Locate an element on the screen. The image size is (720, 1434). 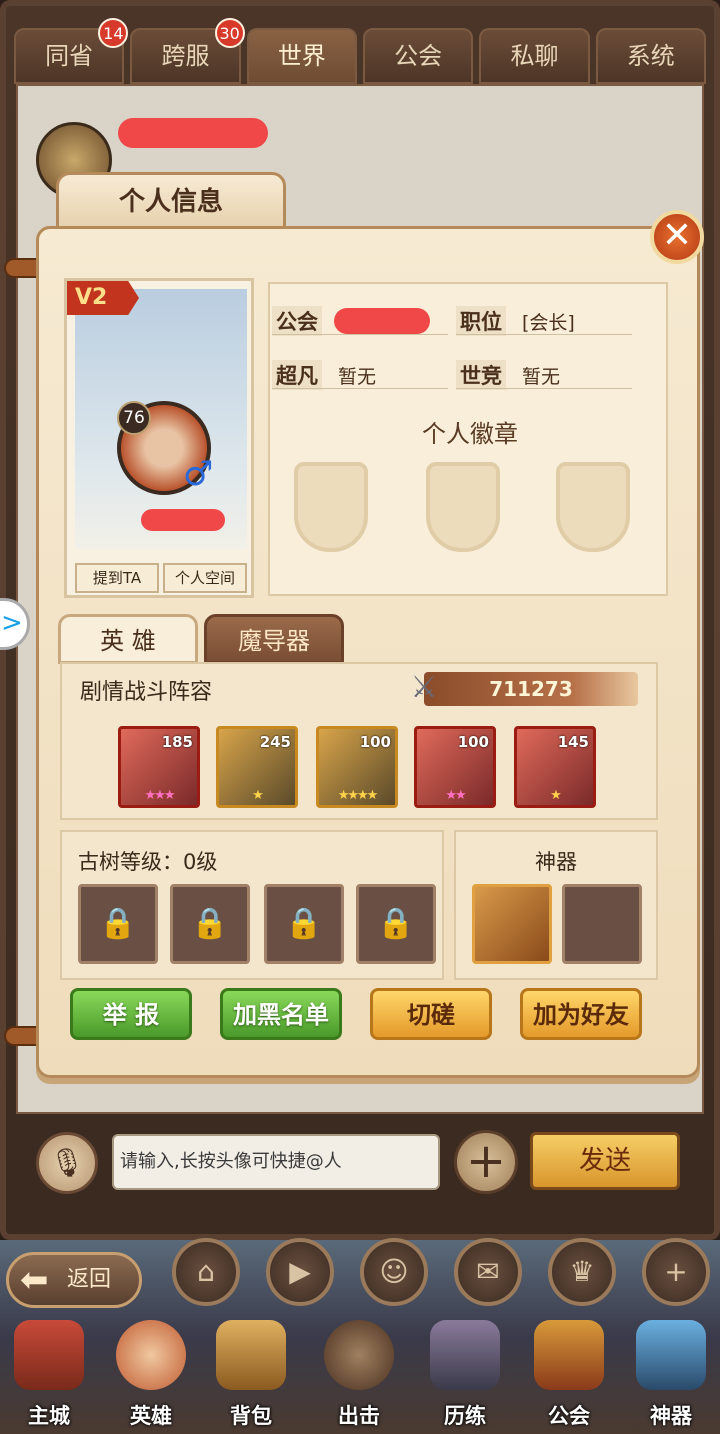
nav-artifact: 神器 is located at coordinates (671, 1375).